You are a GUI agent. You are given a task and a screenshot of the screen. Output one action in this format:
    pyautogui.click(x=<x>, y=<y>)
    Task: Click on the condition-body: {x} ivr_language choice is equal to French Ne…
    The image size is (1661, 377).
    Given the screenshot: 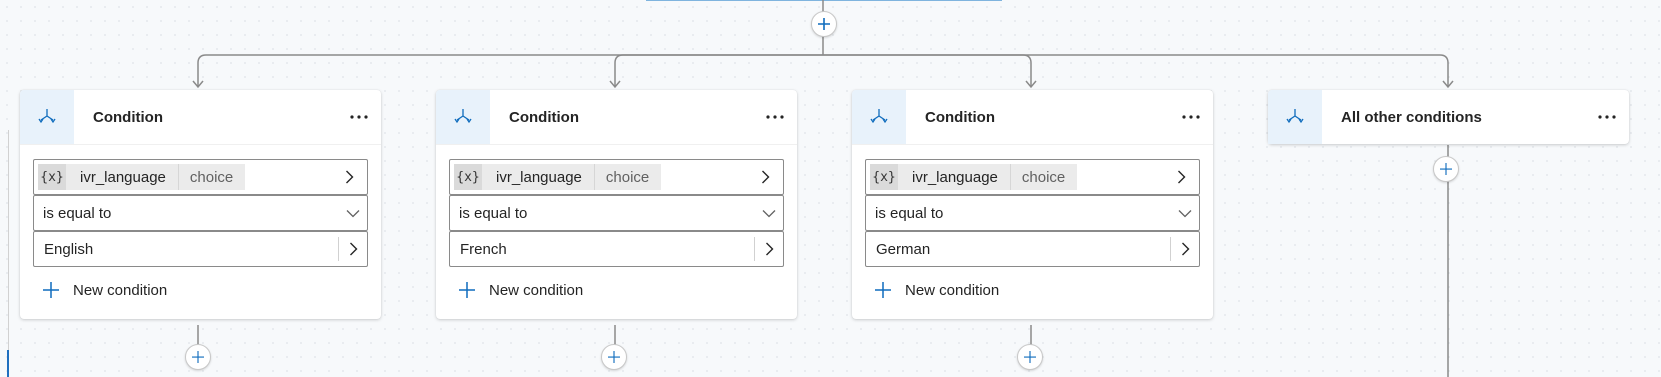 What is the action you would take?
    pyautogui.click(x=616, y=232)
    